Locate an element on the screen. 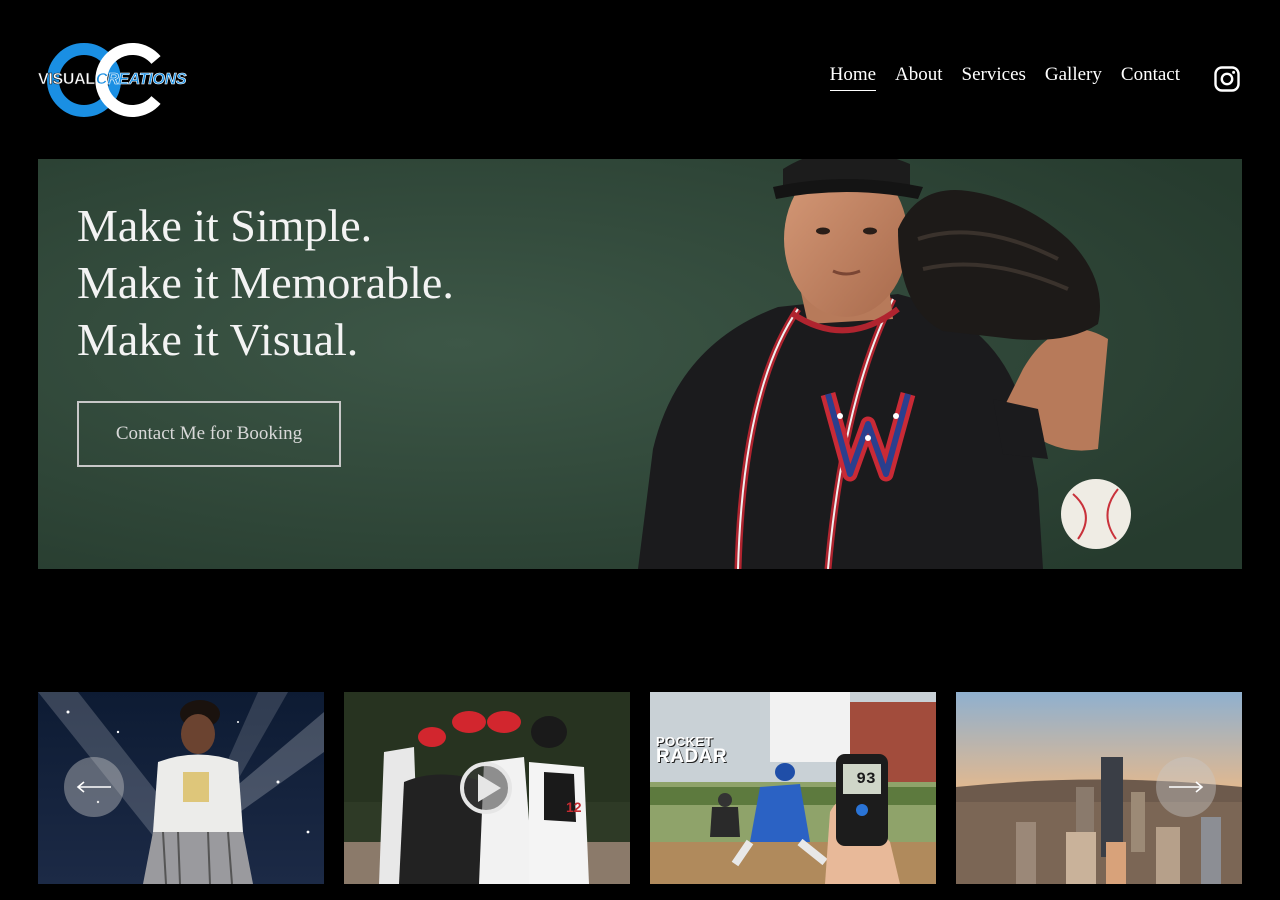  radar-caption-bottom: RADAR is located at coordinates (692, 756).